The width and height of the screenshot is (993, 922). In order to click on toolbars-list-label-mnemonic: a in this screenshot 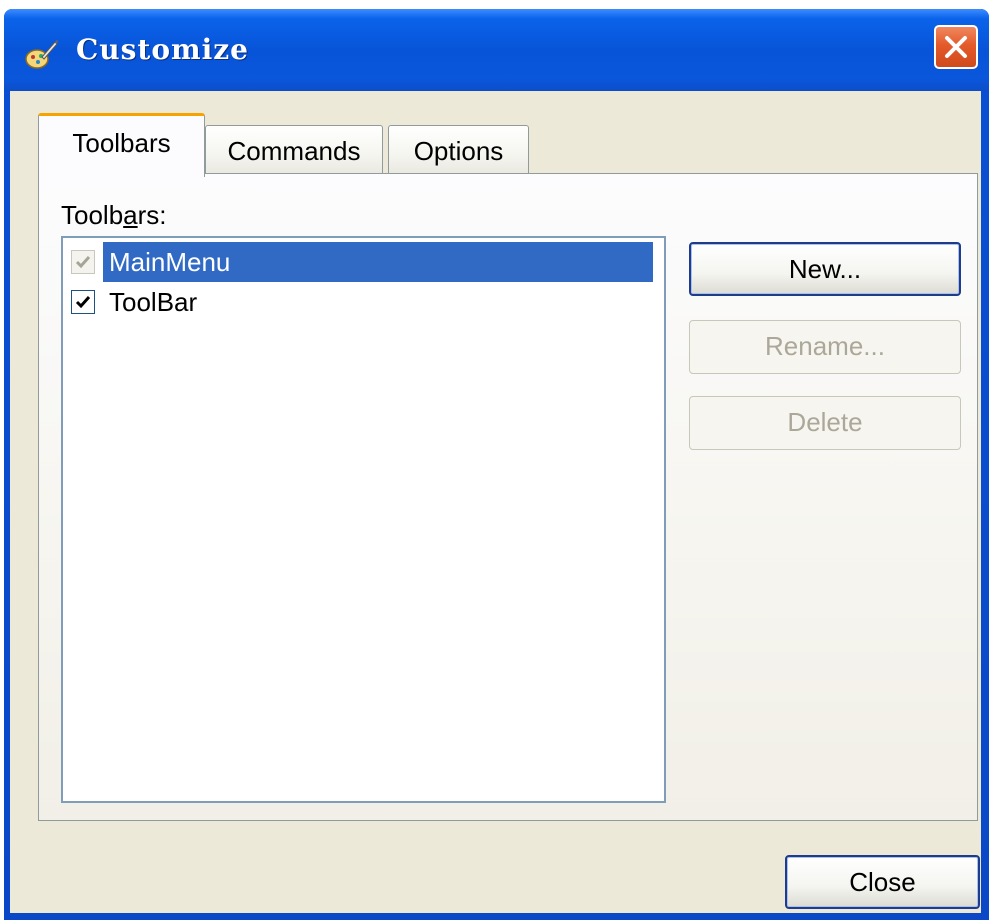, I will do `click(130, 215)`.